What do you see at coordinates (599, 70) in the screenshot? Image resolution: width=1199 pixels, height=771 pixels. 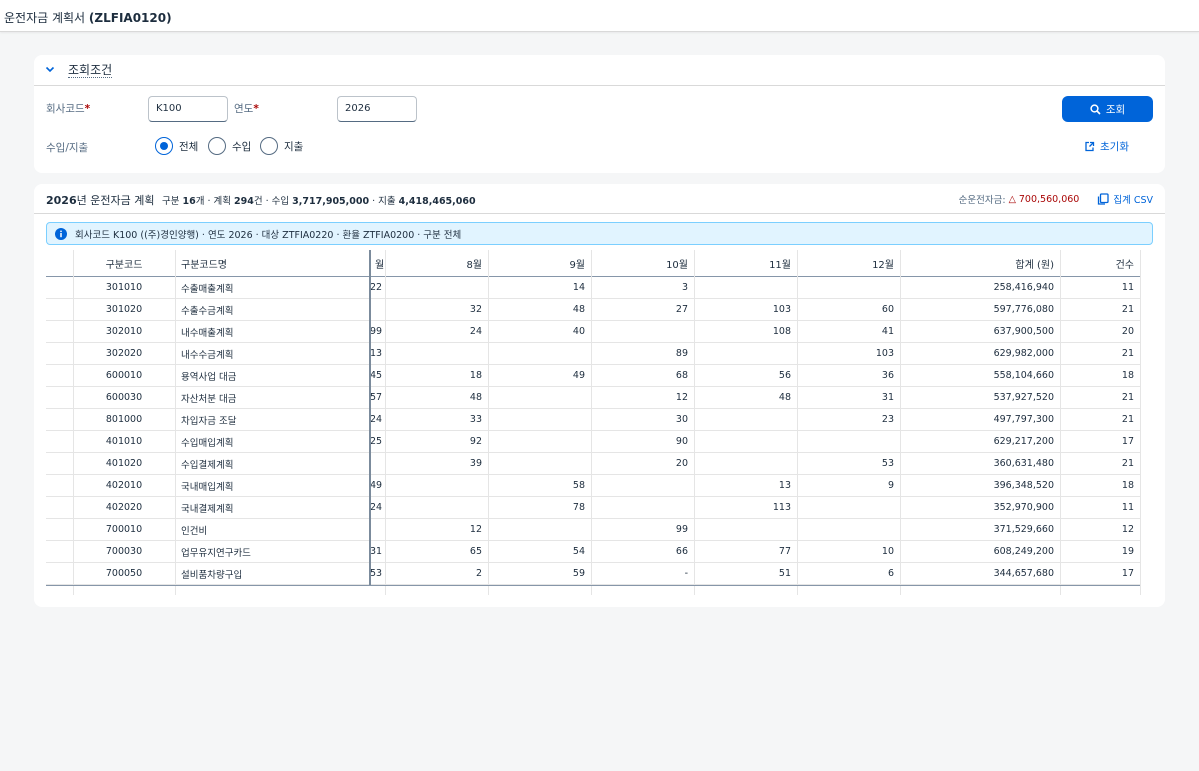 I see `filter-panel-header: 조회조건` at bounding box center [599, 70].